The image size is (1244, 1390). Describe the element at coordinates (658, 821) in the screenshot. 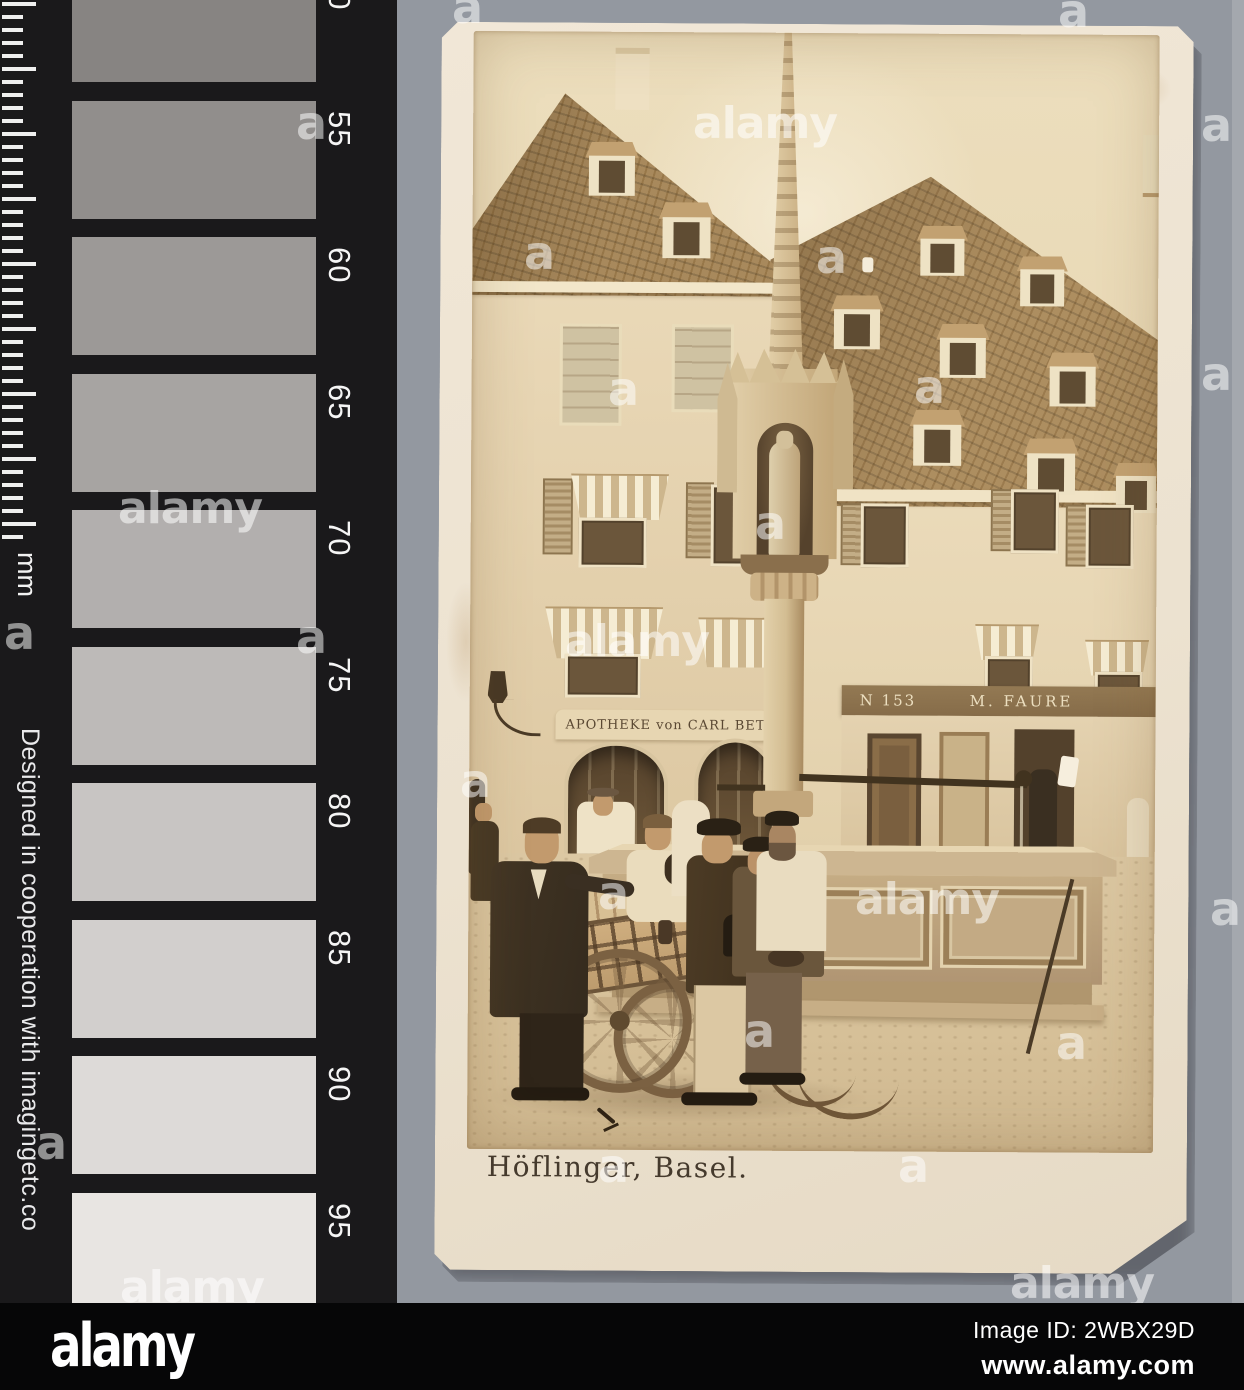

I see `child-hair` at that location.